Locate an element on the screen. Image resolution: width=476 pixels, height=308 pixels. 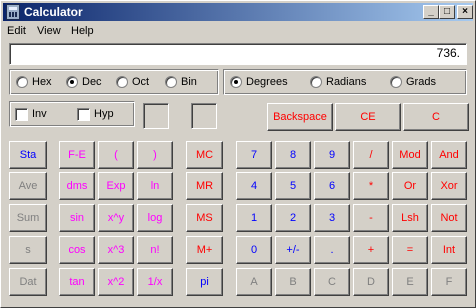
clear-button: C is located at coordinates (436, 117).